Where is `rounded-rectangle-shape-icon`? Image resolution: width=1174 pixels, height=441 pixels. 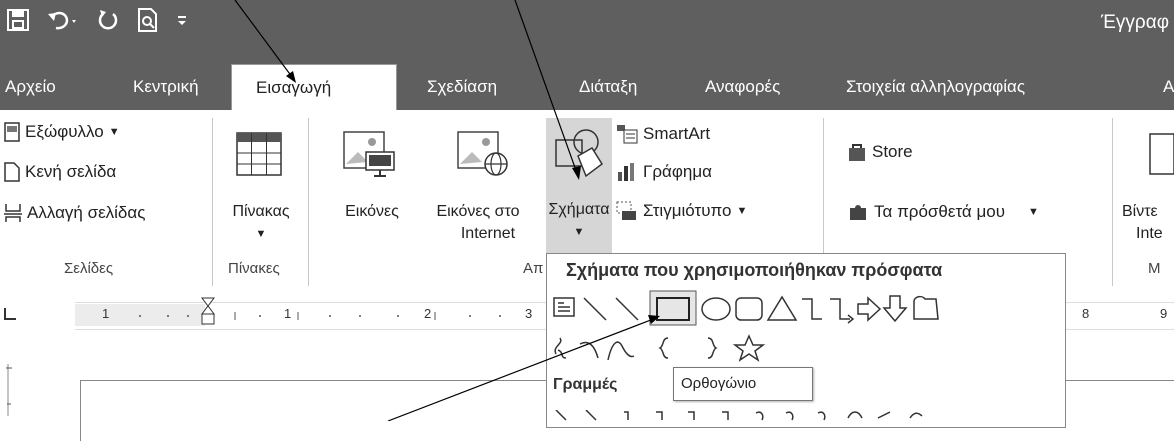
rounded-rectangle-shape-icon is located at coordinates (749, 309).